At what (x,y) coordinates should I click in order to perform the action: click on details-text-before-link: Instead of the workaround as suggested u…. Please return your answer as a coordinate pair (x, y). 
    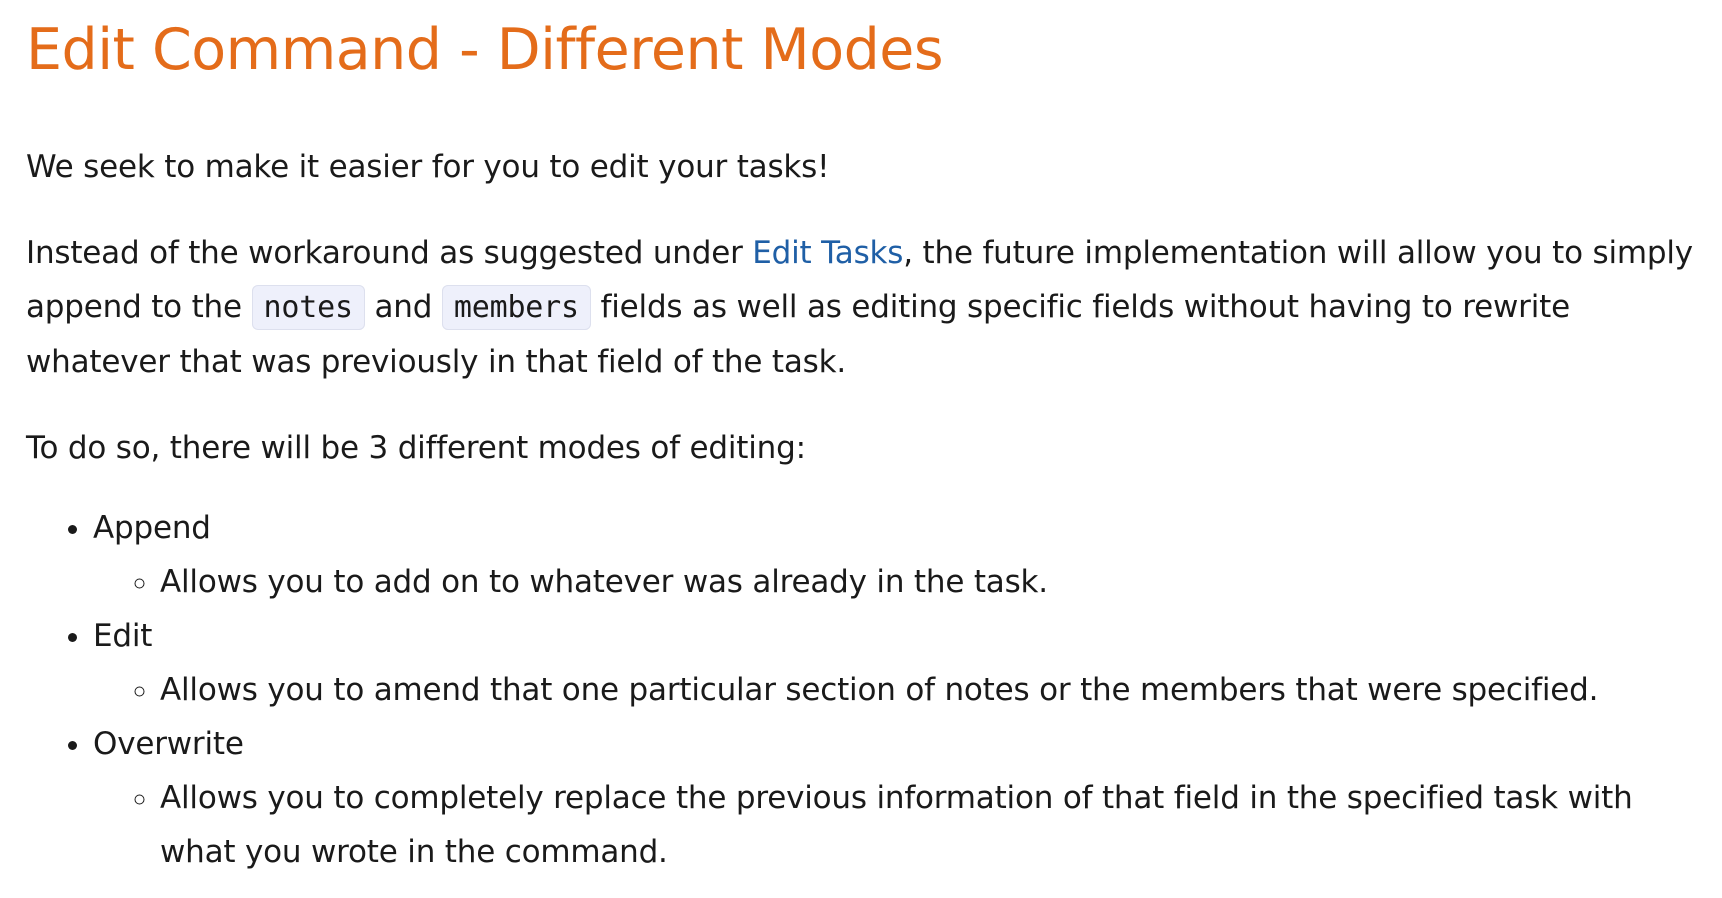
    Looking at the image, I should click on (389, 253).